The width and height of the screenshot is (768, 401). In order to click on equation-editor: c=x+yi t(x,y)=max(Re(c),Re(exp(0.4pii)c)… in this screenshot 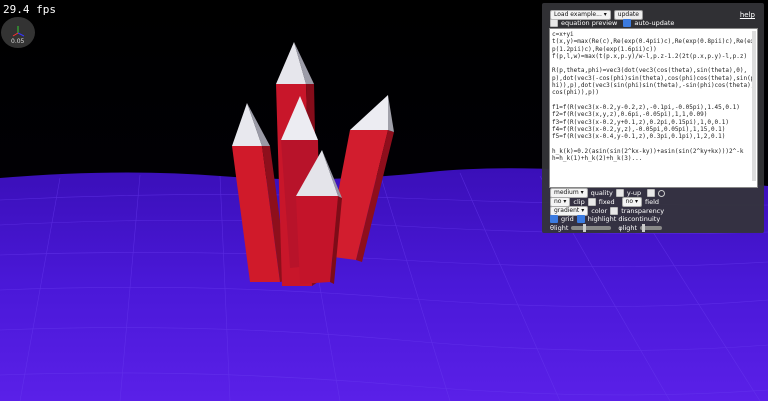, I will do `click(653, 108)`.